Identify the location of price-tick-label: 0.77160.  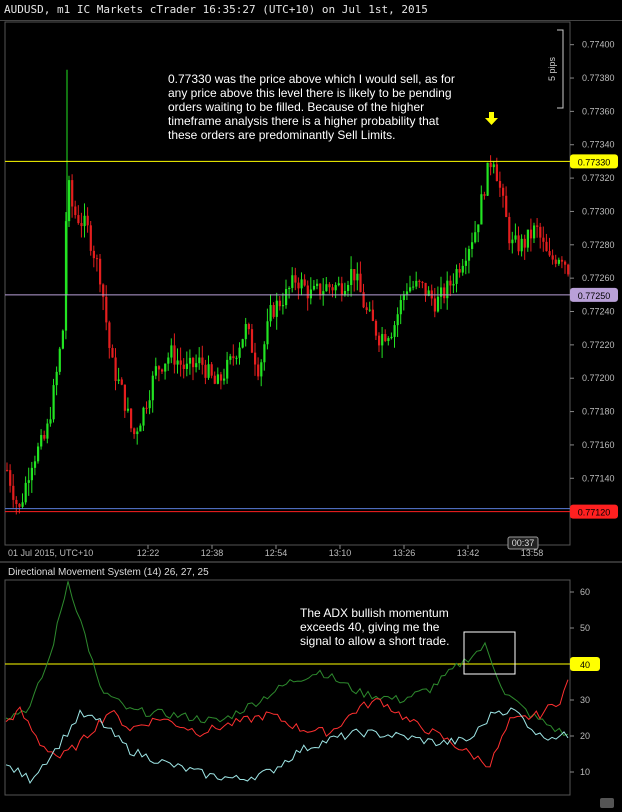
(598, 445).